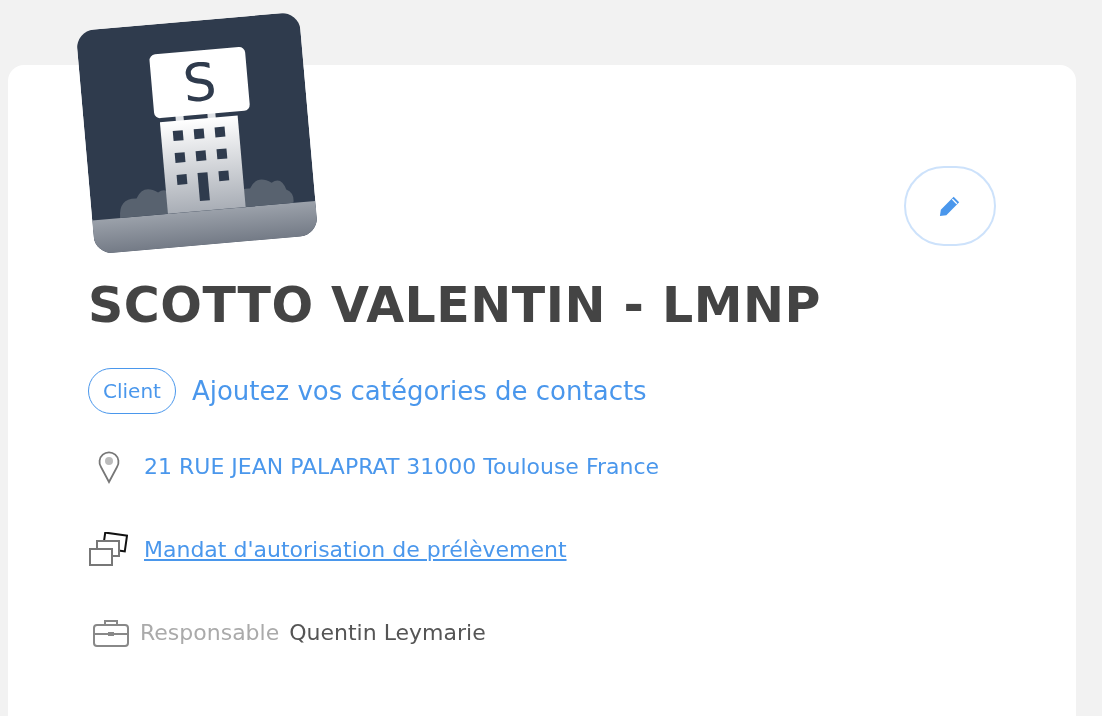 This screenshot has height=716, width=1102. Describe the element at coordinates (355, 550) in the screenshot. I see `mandate-link: Mandat d'autorisation de prélèvement` at that location.